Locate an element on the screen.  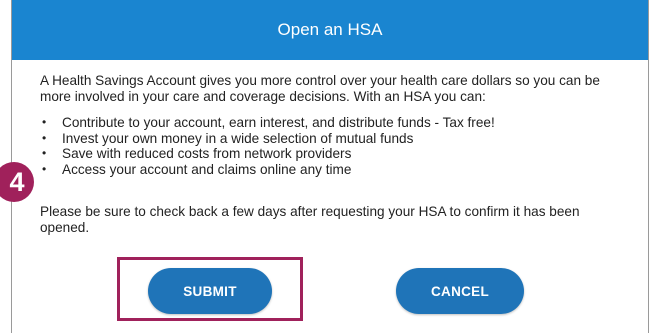
submit-highlight-box is located at coordinates (210, 289).